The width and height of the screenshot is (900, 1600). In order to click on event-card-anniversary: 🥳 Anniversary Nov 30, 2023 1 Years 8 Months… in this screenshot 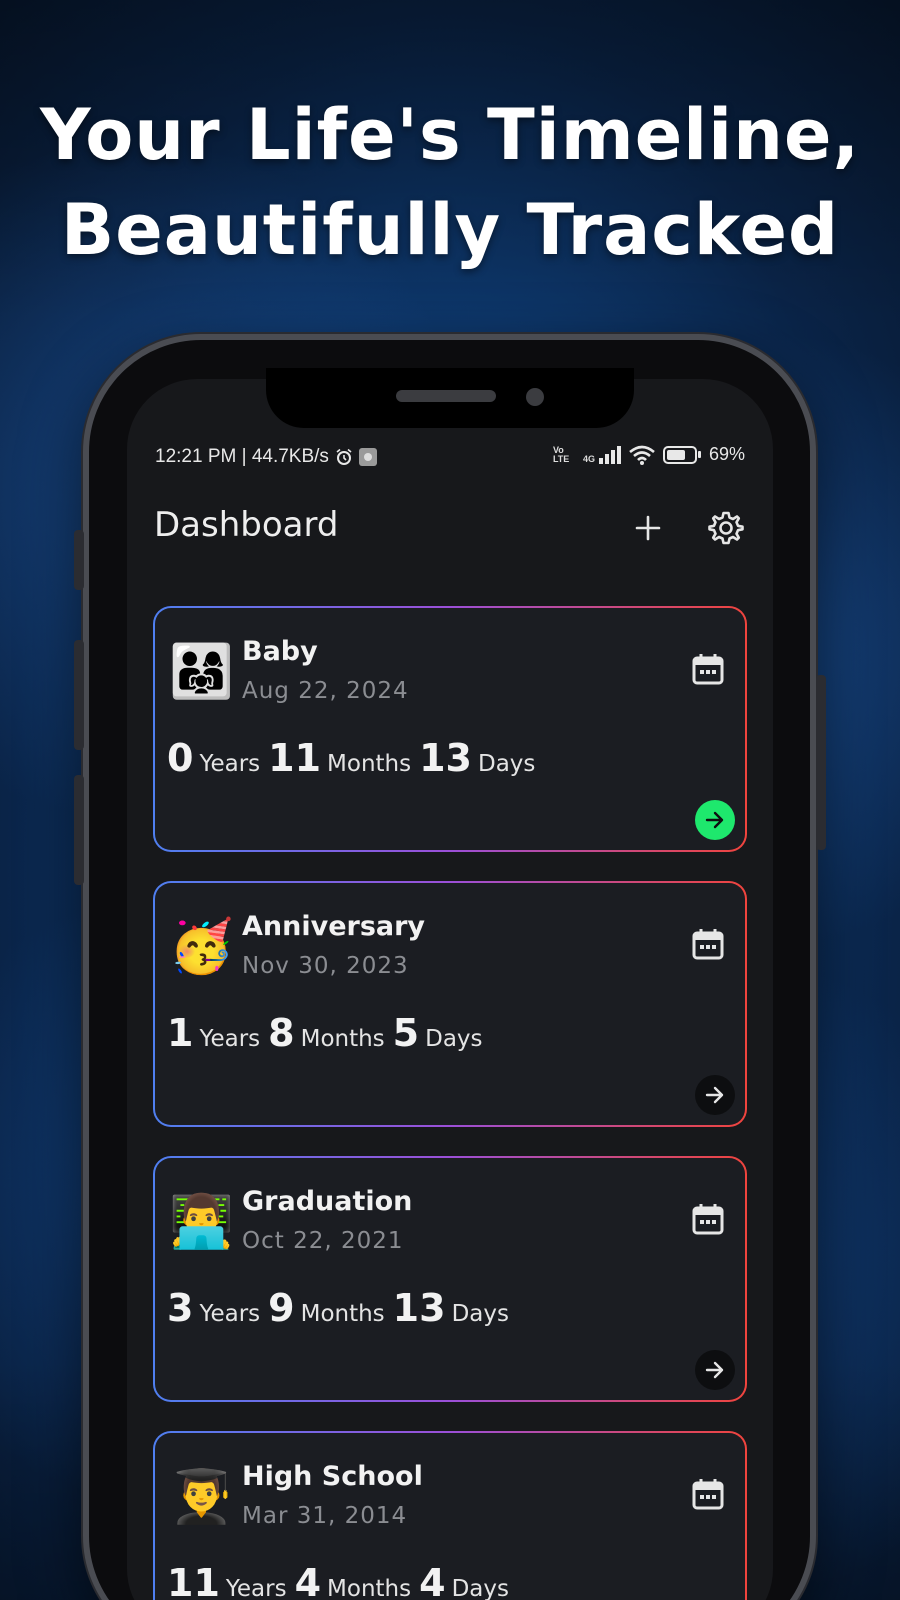, I will do `click(450, 1004)`.